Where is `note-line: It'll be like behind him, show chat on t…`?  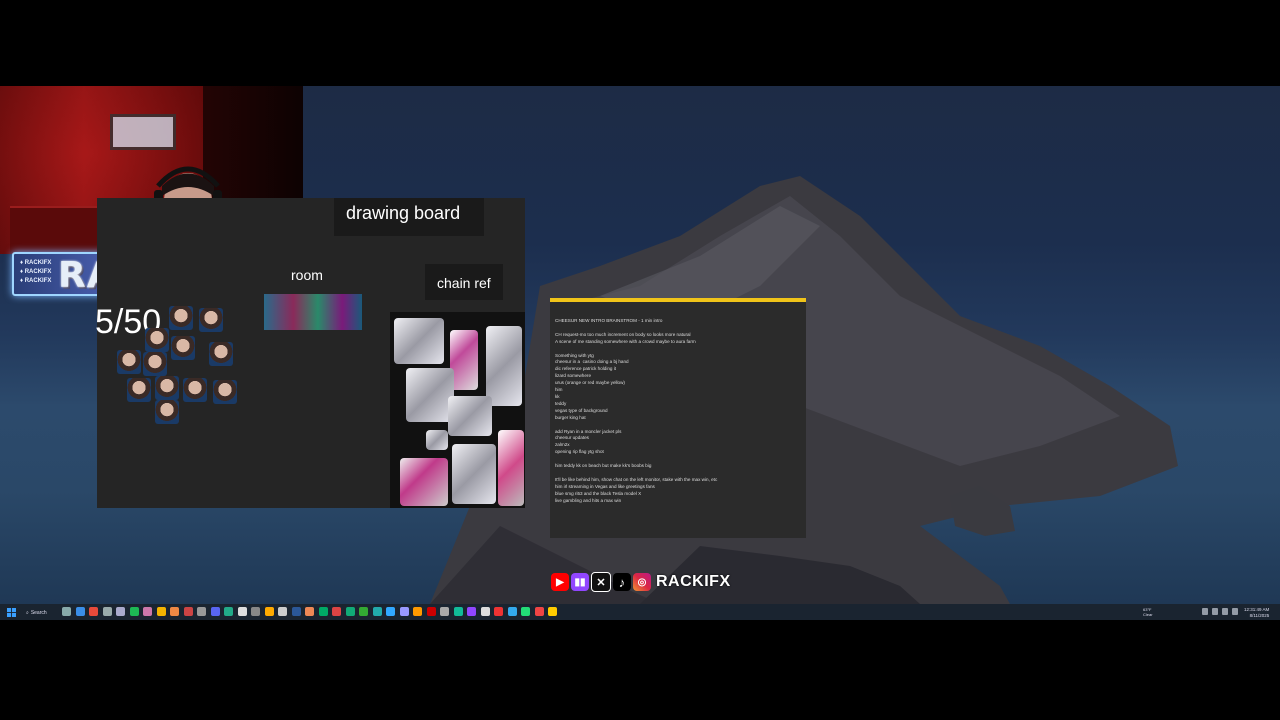
note-line: It'll be like behind him, show chat on t… is located at coordinates (636, 479).